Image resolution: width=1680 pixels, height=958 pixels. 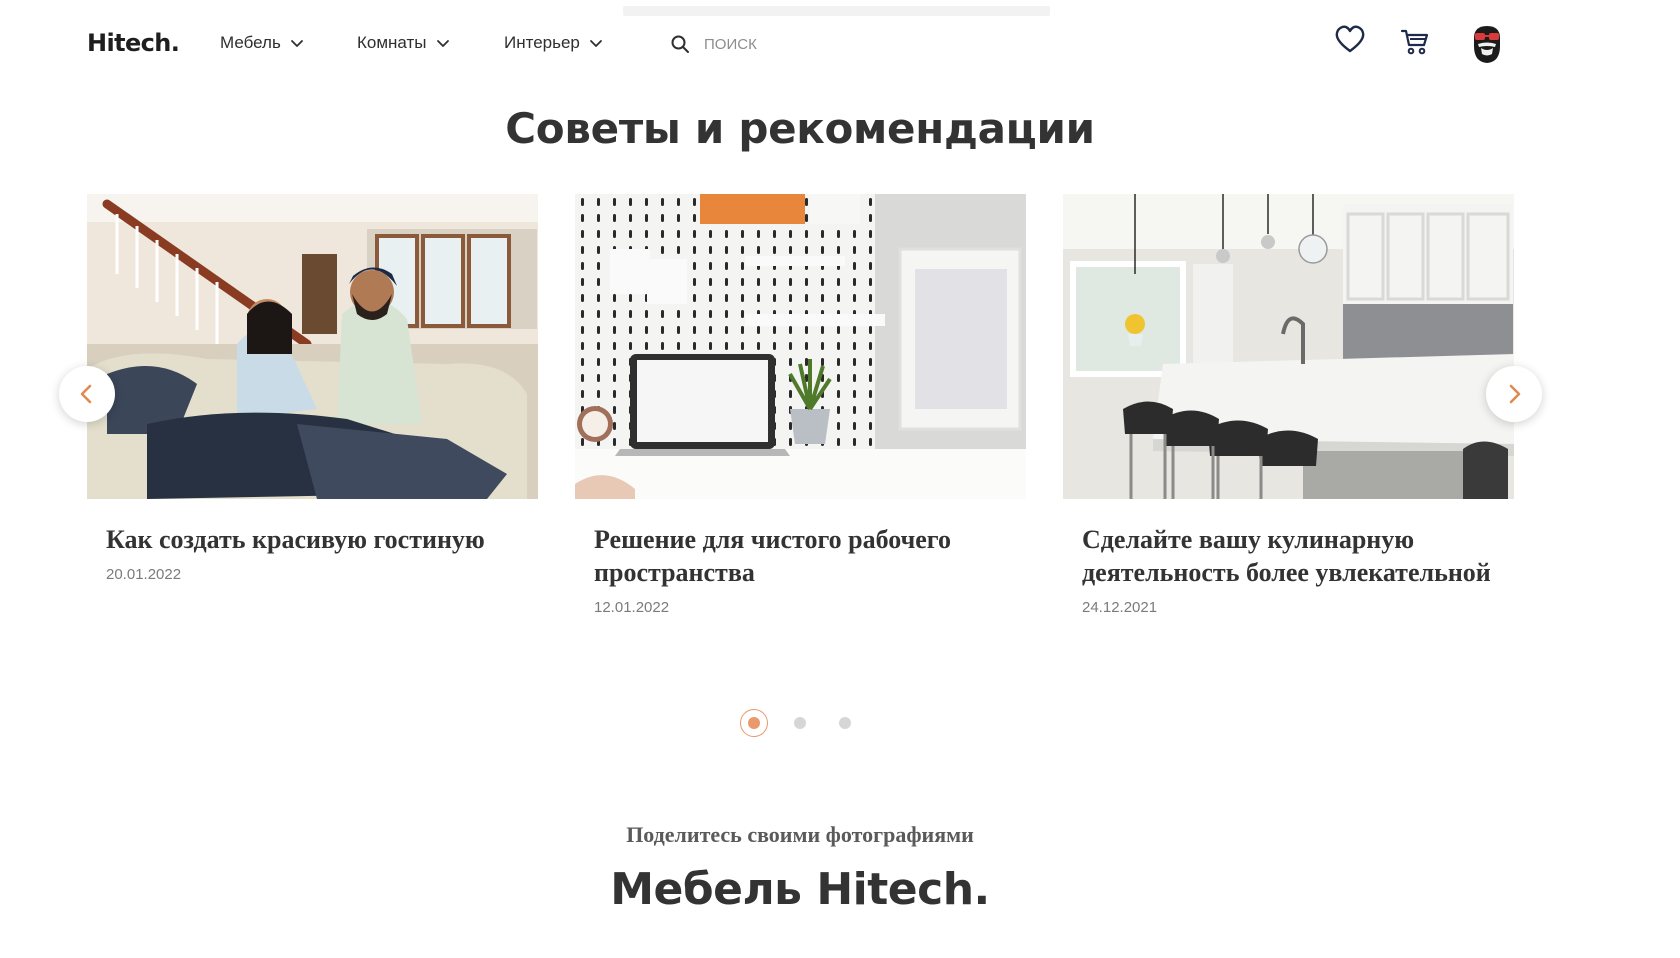 I want to click on article-title: Как создать красивую гостиную, so click(x=311, y=539).